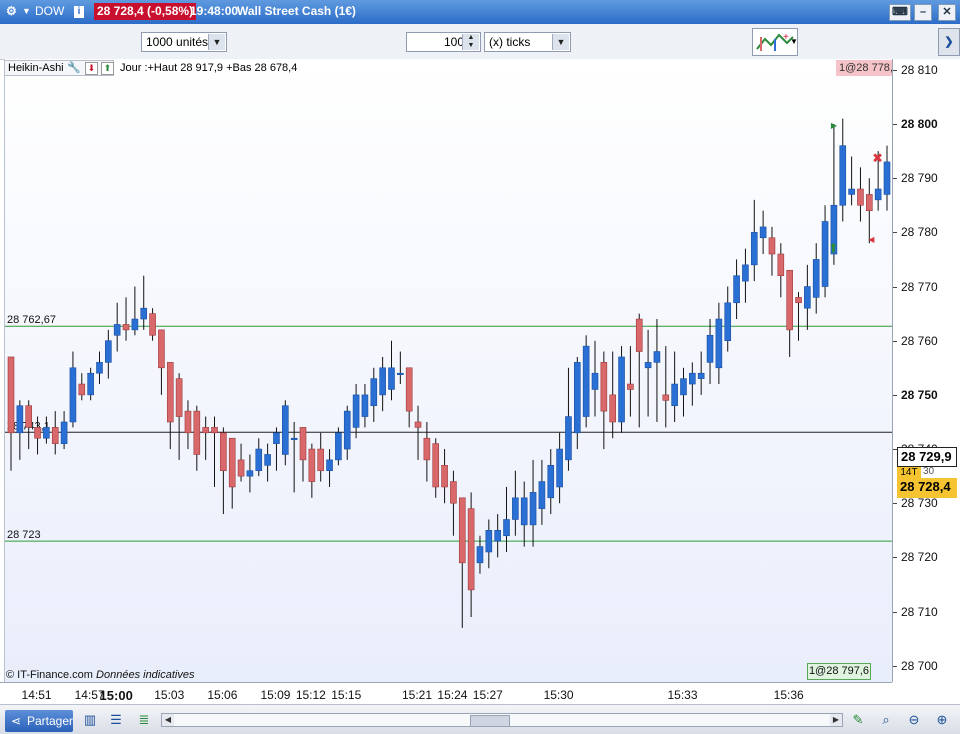 The image size is (960, 734). I want to click on level-label-0: 28 762,67, so click(31, 320).